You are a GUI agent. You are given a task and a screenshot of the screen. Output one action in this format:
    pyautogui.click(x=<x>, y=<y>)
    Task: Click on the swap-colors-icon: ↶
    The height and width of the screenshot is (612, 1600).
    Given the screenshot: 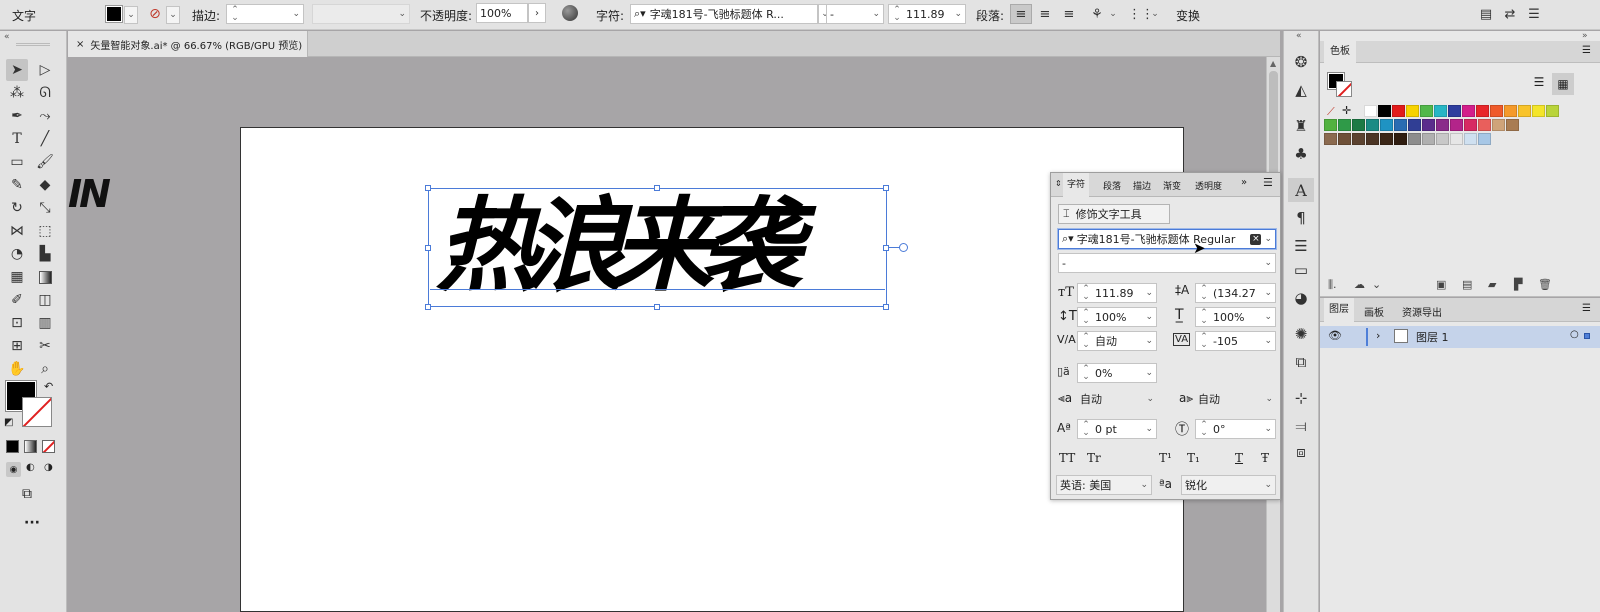 What is the action you would take?
    pyautogui.click(x=48, y=386)
    